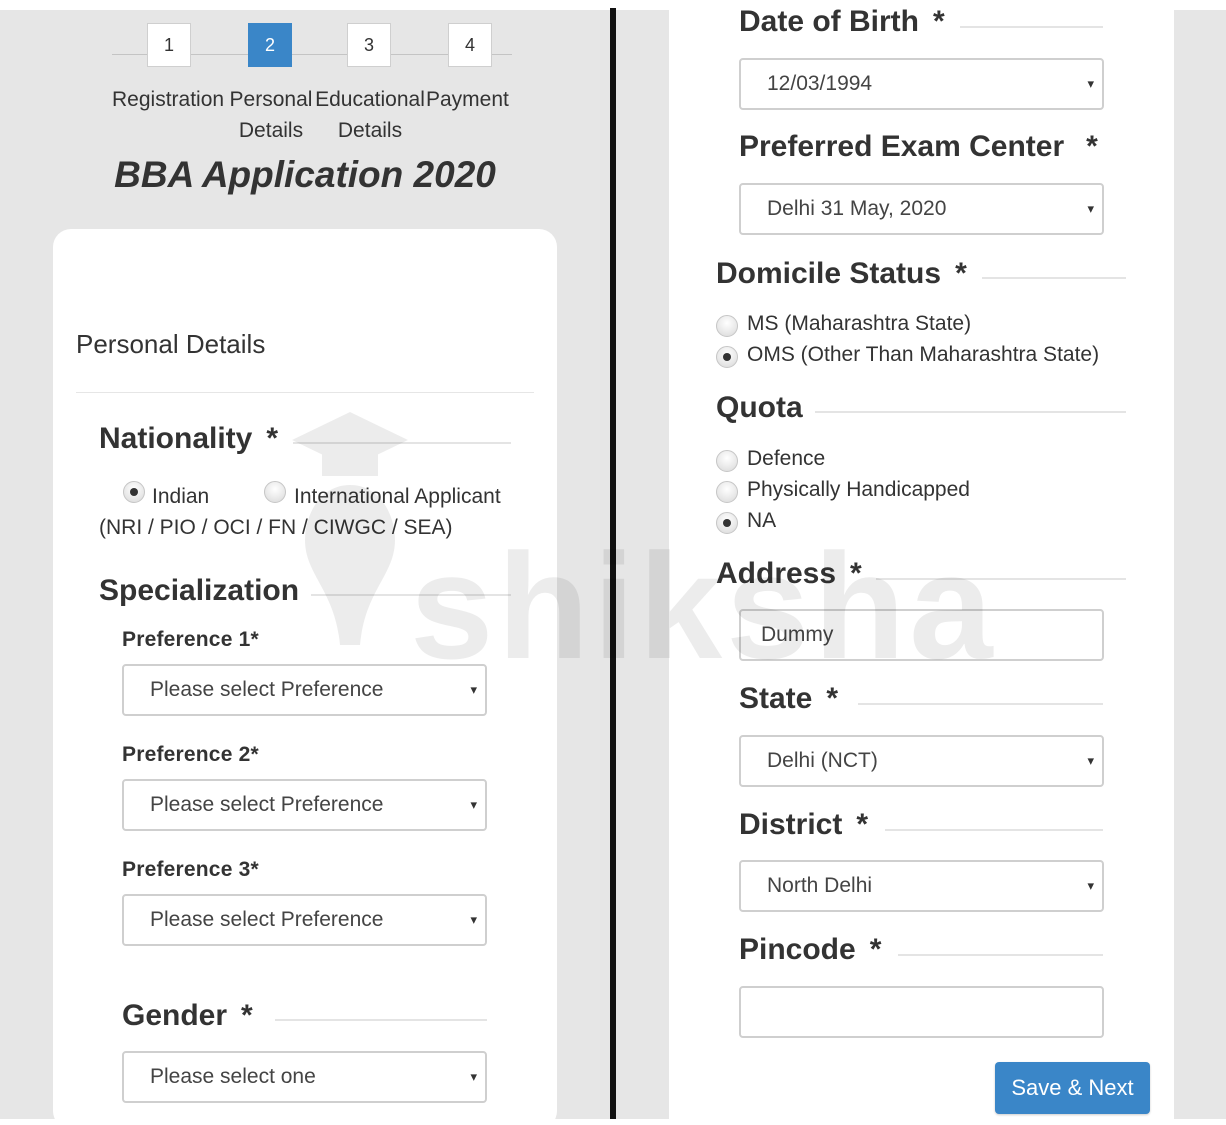 This screenshot has height=1125, width=1226. Describe the element at coordinates (176, 438) in the screenshot. I see `nationality-title-text: Nationality` at that location.